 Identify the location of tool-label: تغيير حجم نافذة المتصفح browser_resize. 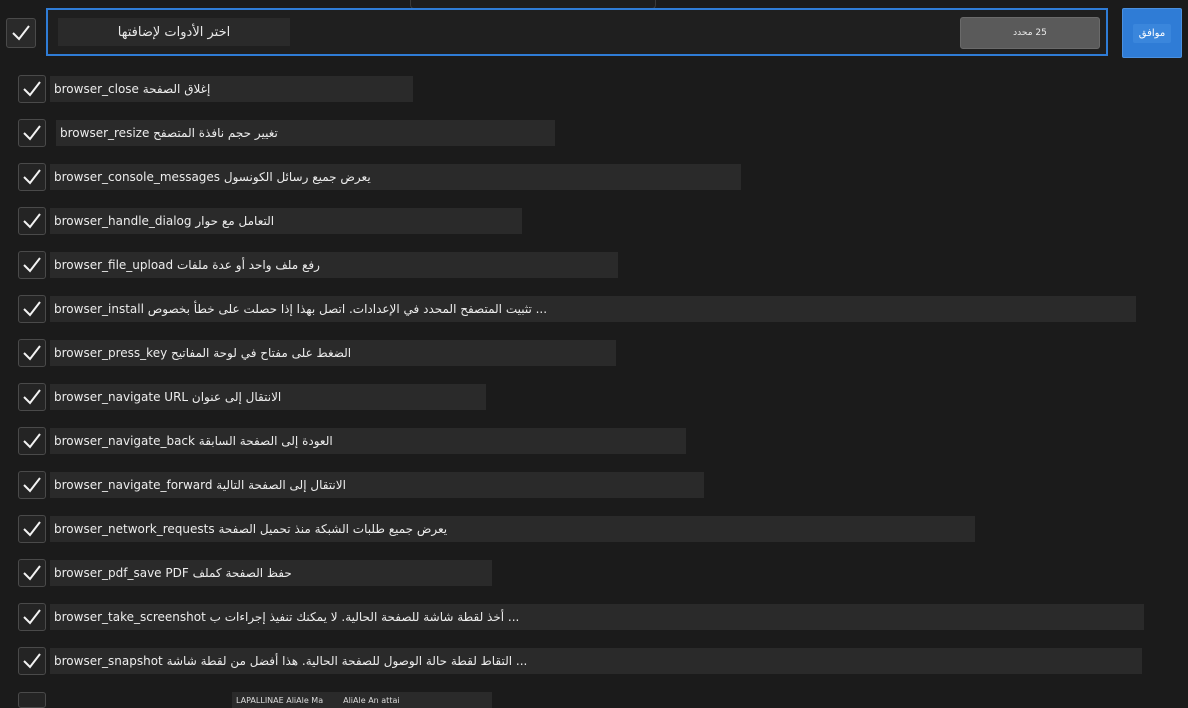
(305, 133).